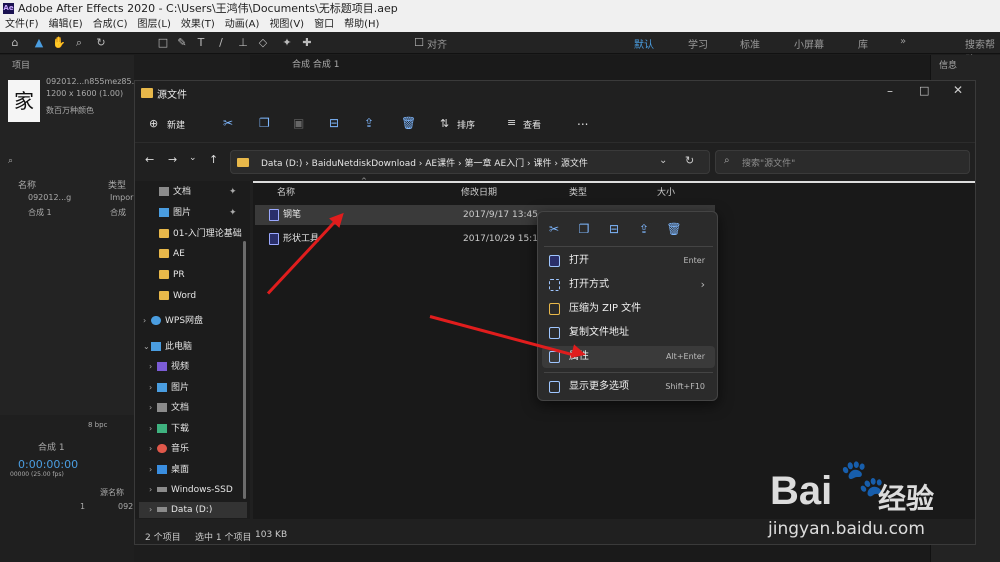 The width and height of the screenshot is (1000, 562). I want to click on stamp-tool-icon: ⊥, so click(243, 43).